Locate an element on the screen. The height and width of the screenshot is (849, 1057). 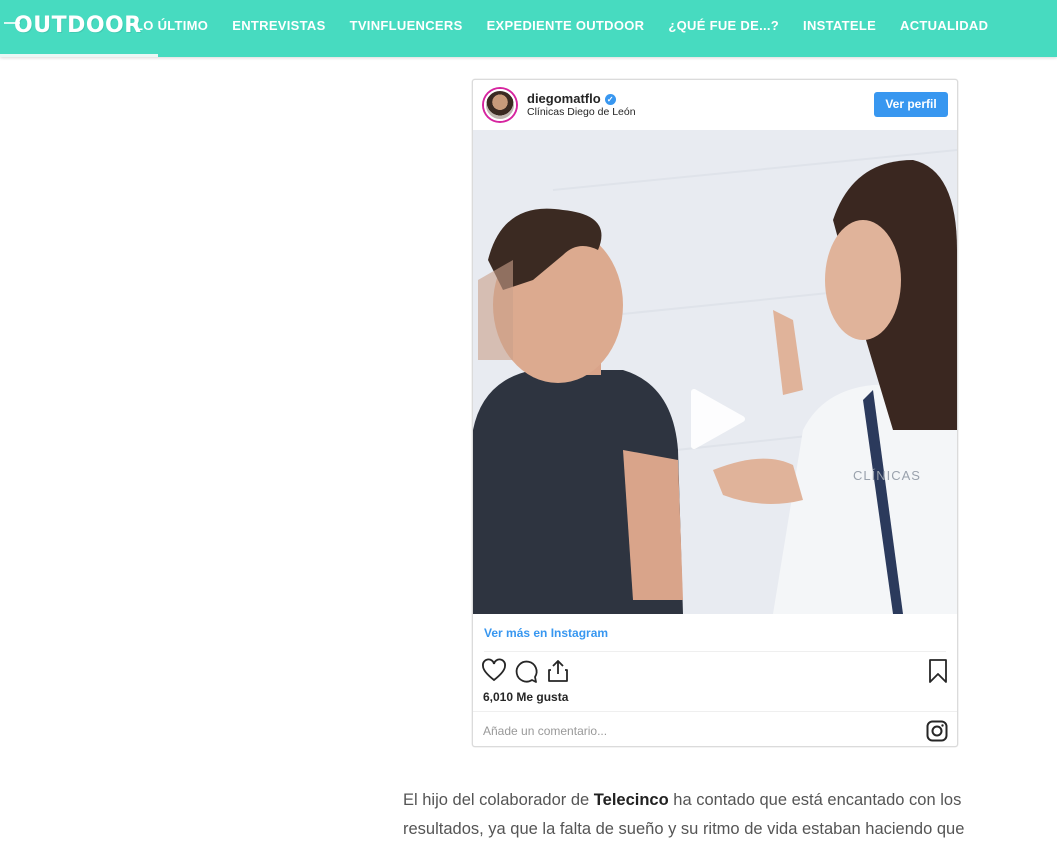
share-icon is located at coordinates (558, 671).